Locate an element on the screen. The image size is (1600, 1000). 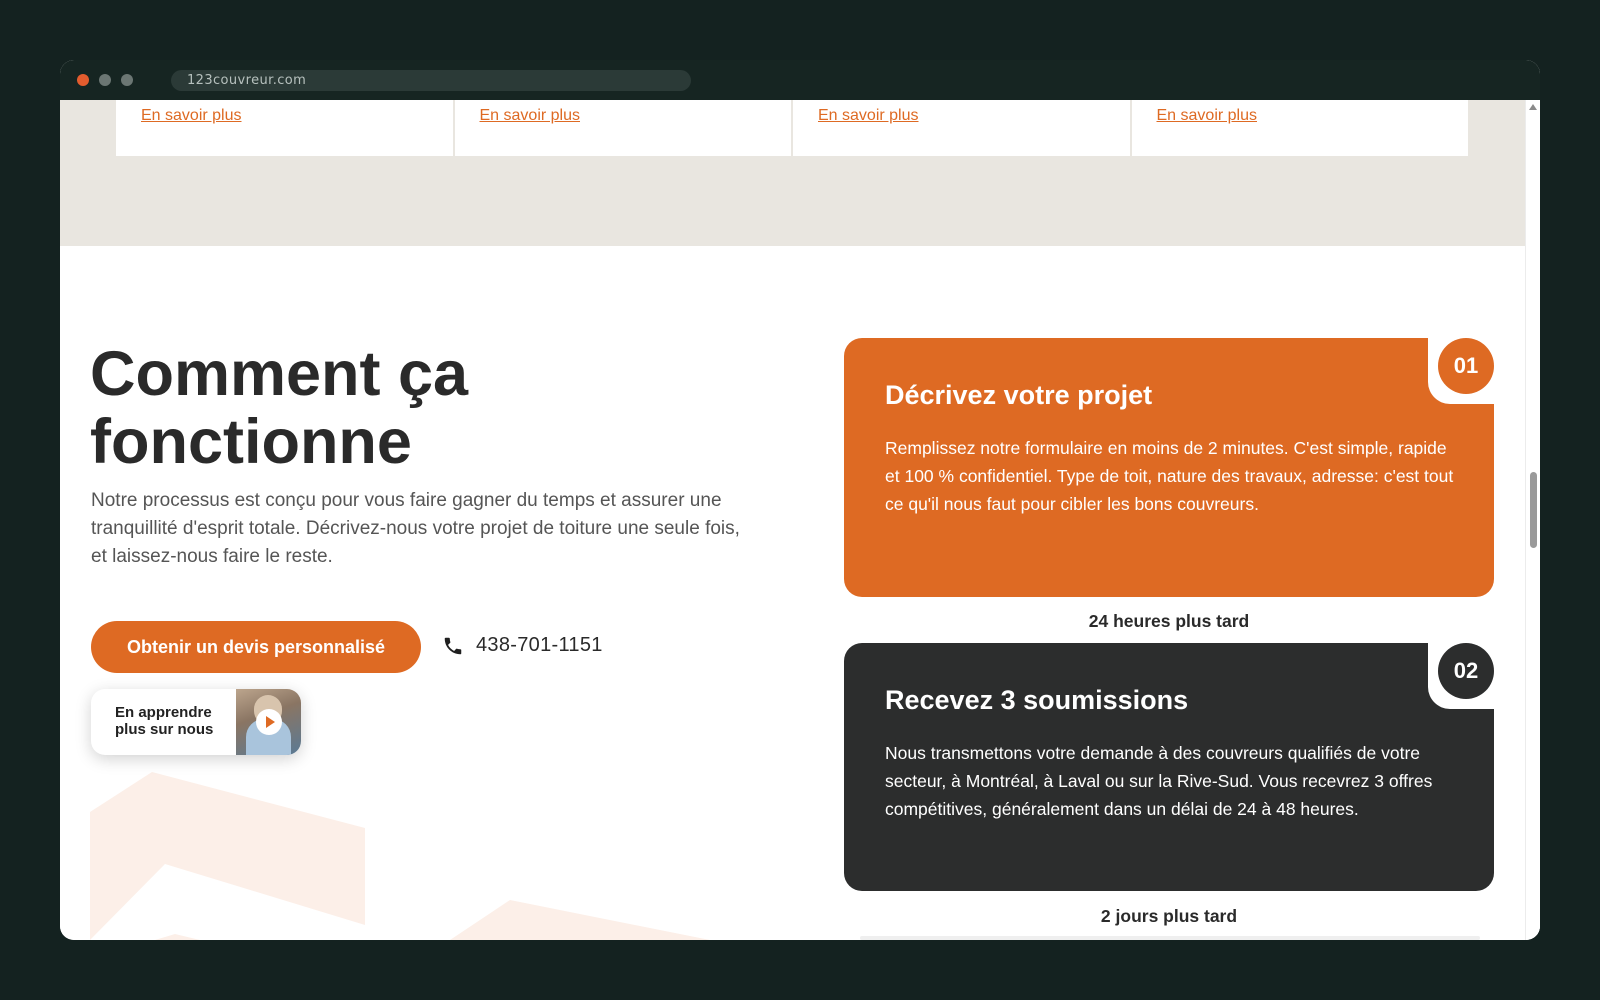
browser-titlebar: 123couvreur.com is located at coordinates (800, 80).